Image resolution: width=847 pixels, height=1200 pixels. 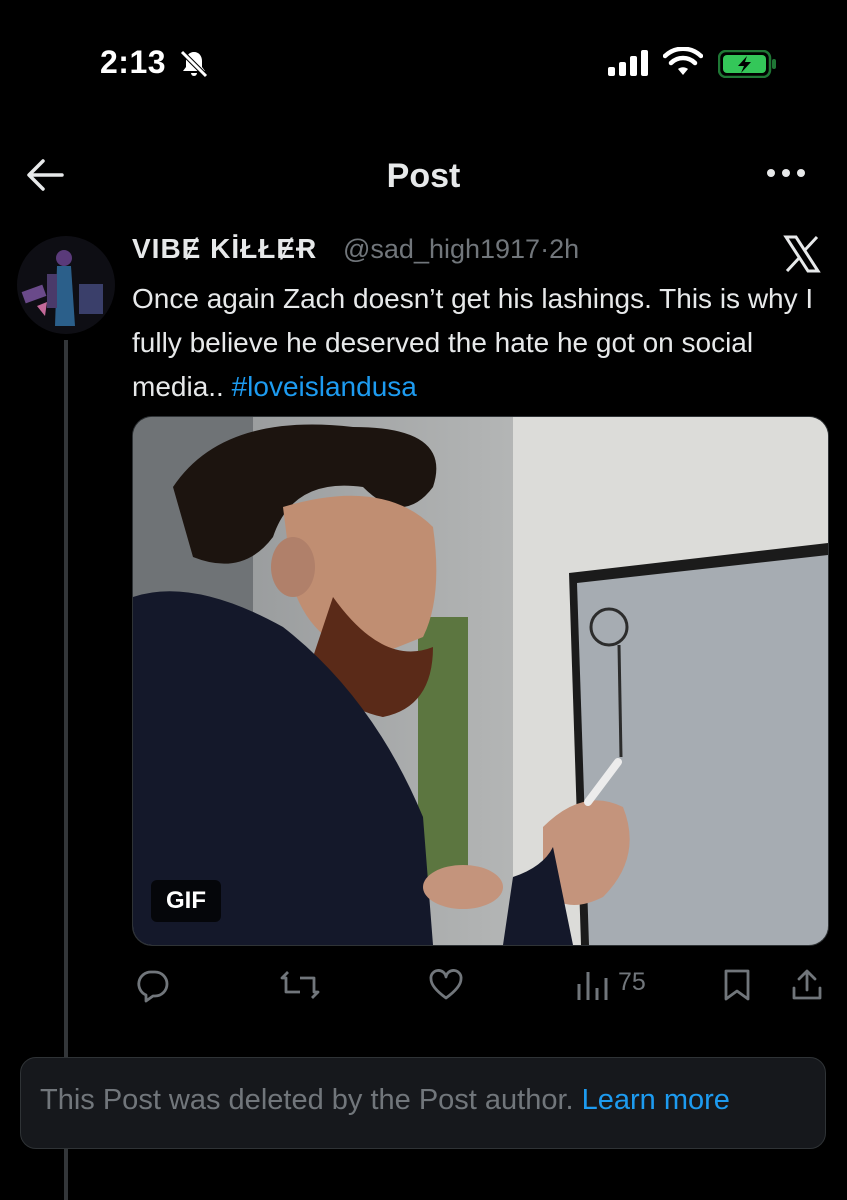 What do you see at coordinates (737, 985) in the screenshot?
I see `bookmark-icon` at bounding box center [737, 985].